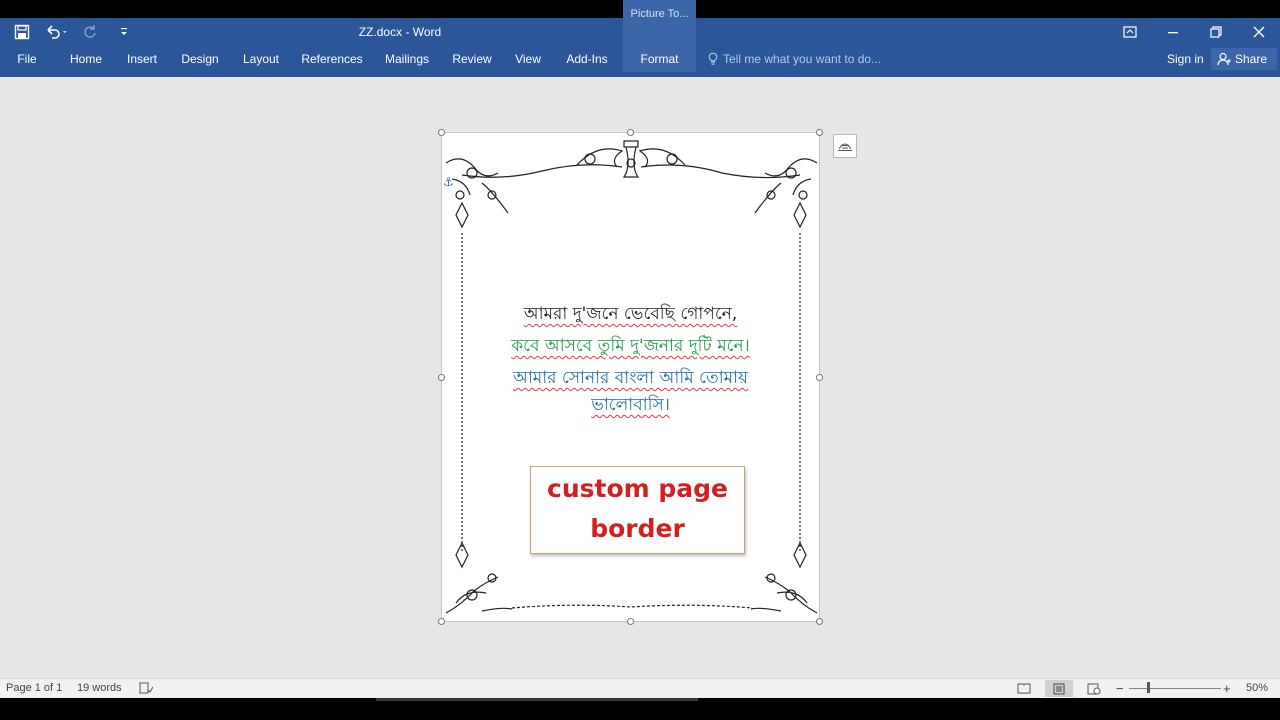 This screenshot has height=720, width=1280. Describe the element at coordinates (819, 621) in the screenshot. I see `resize-handle-bottom-right` at that location.